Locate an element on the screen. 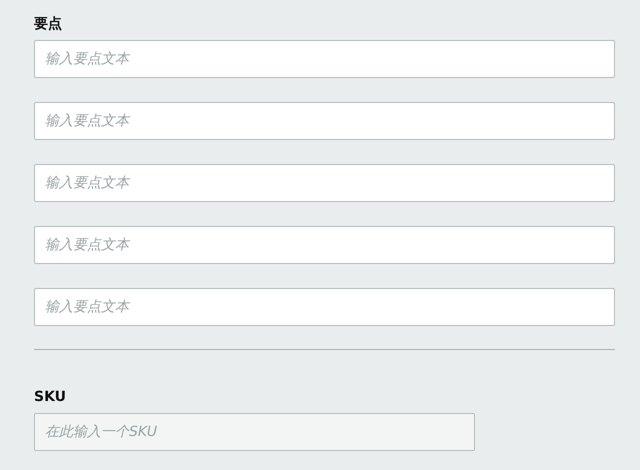 The height and width of the screenshot is (470, 640). field-label: 要点 is located at coordinates (48, 24).